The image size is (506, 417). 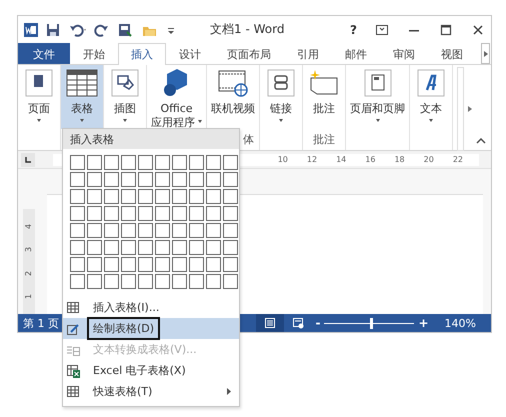 What do you see at coordinates (94, 53) in the screenshot?
I see `ribbon-tab: 开始` at bounding box center [94, 53].